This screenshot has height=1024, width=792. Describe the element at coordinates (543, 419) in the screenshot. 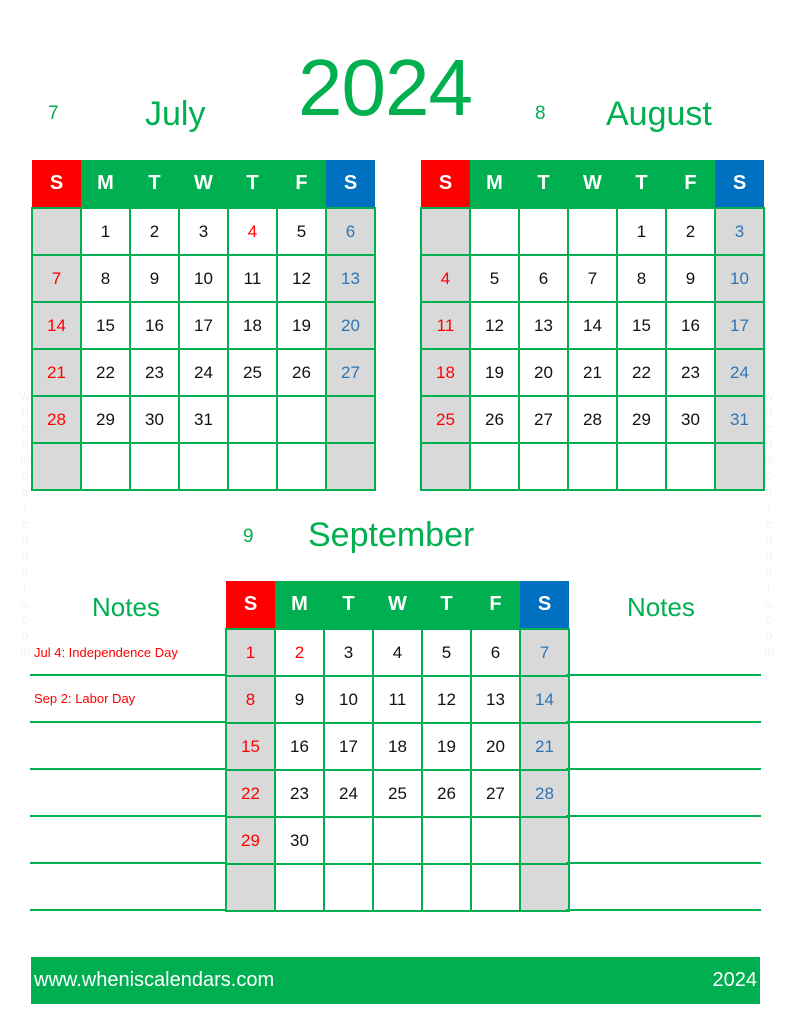

I see `day-cell: 27` at that location.